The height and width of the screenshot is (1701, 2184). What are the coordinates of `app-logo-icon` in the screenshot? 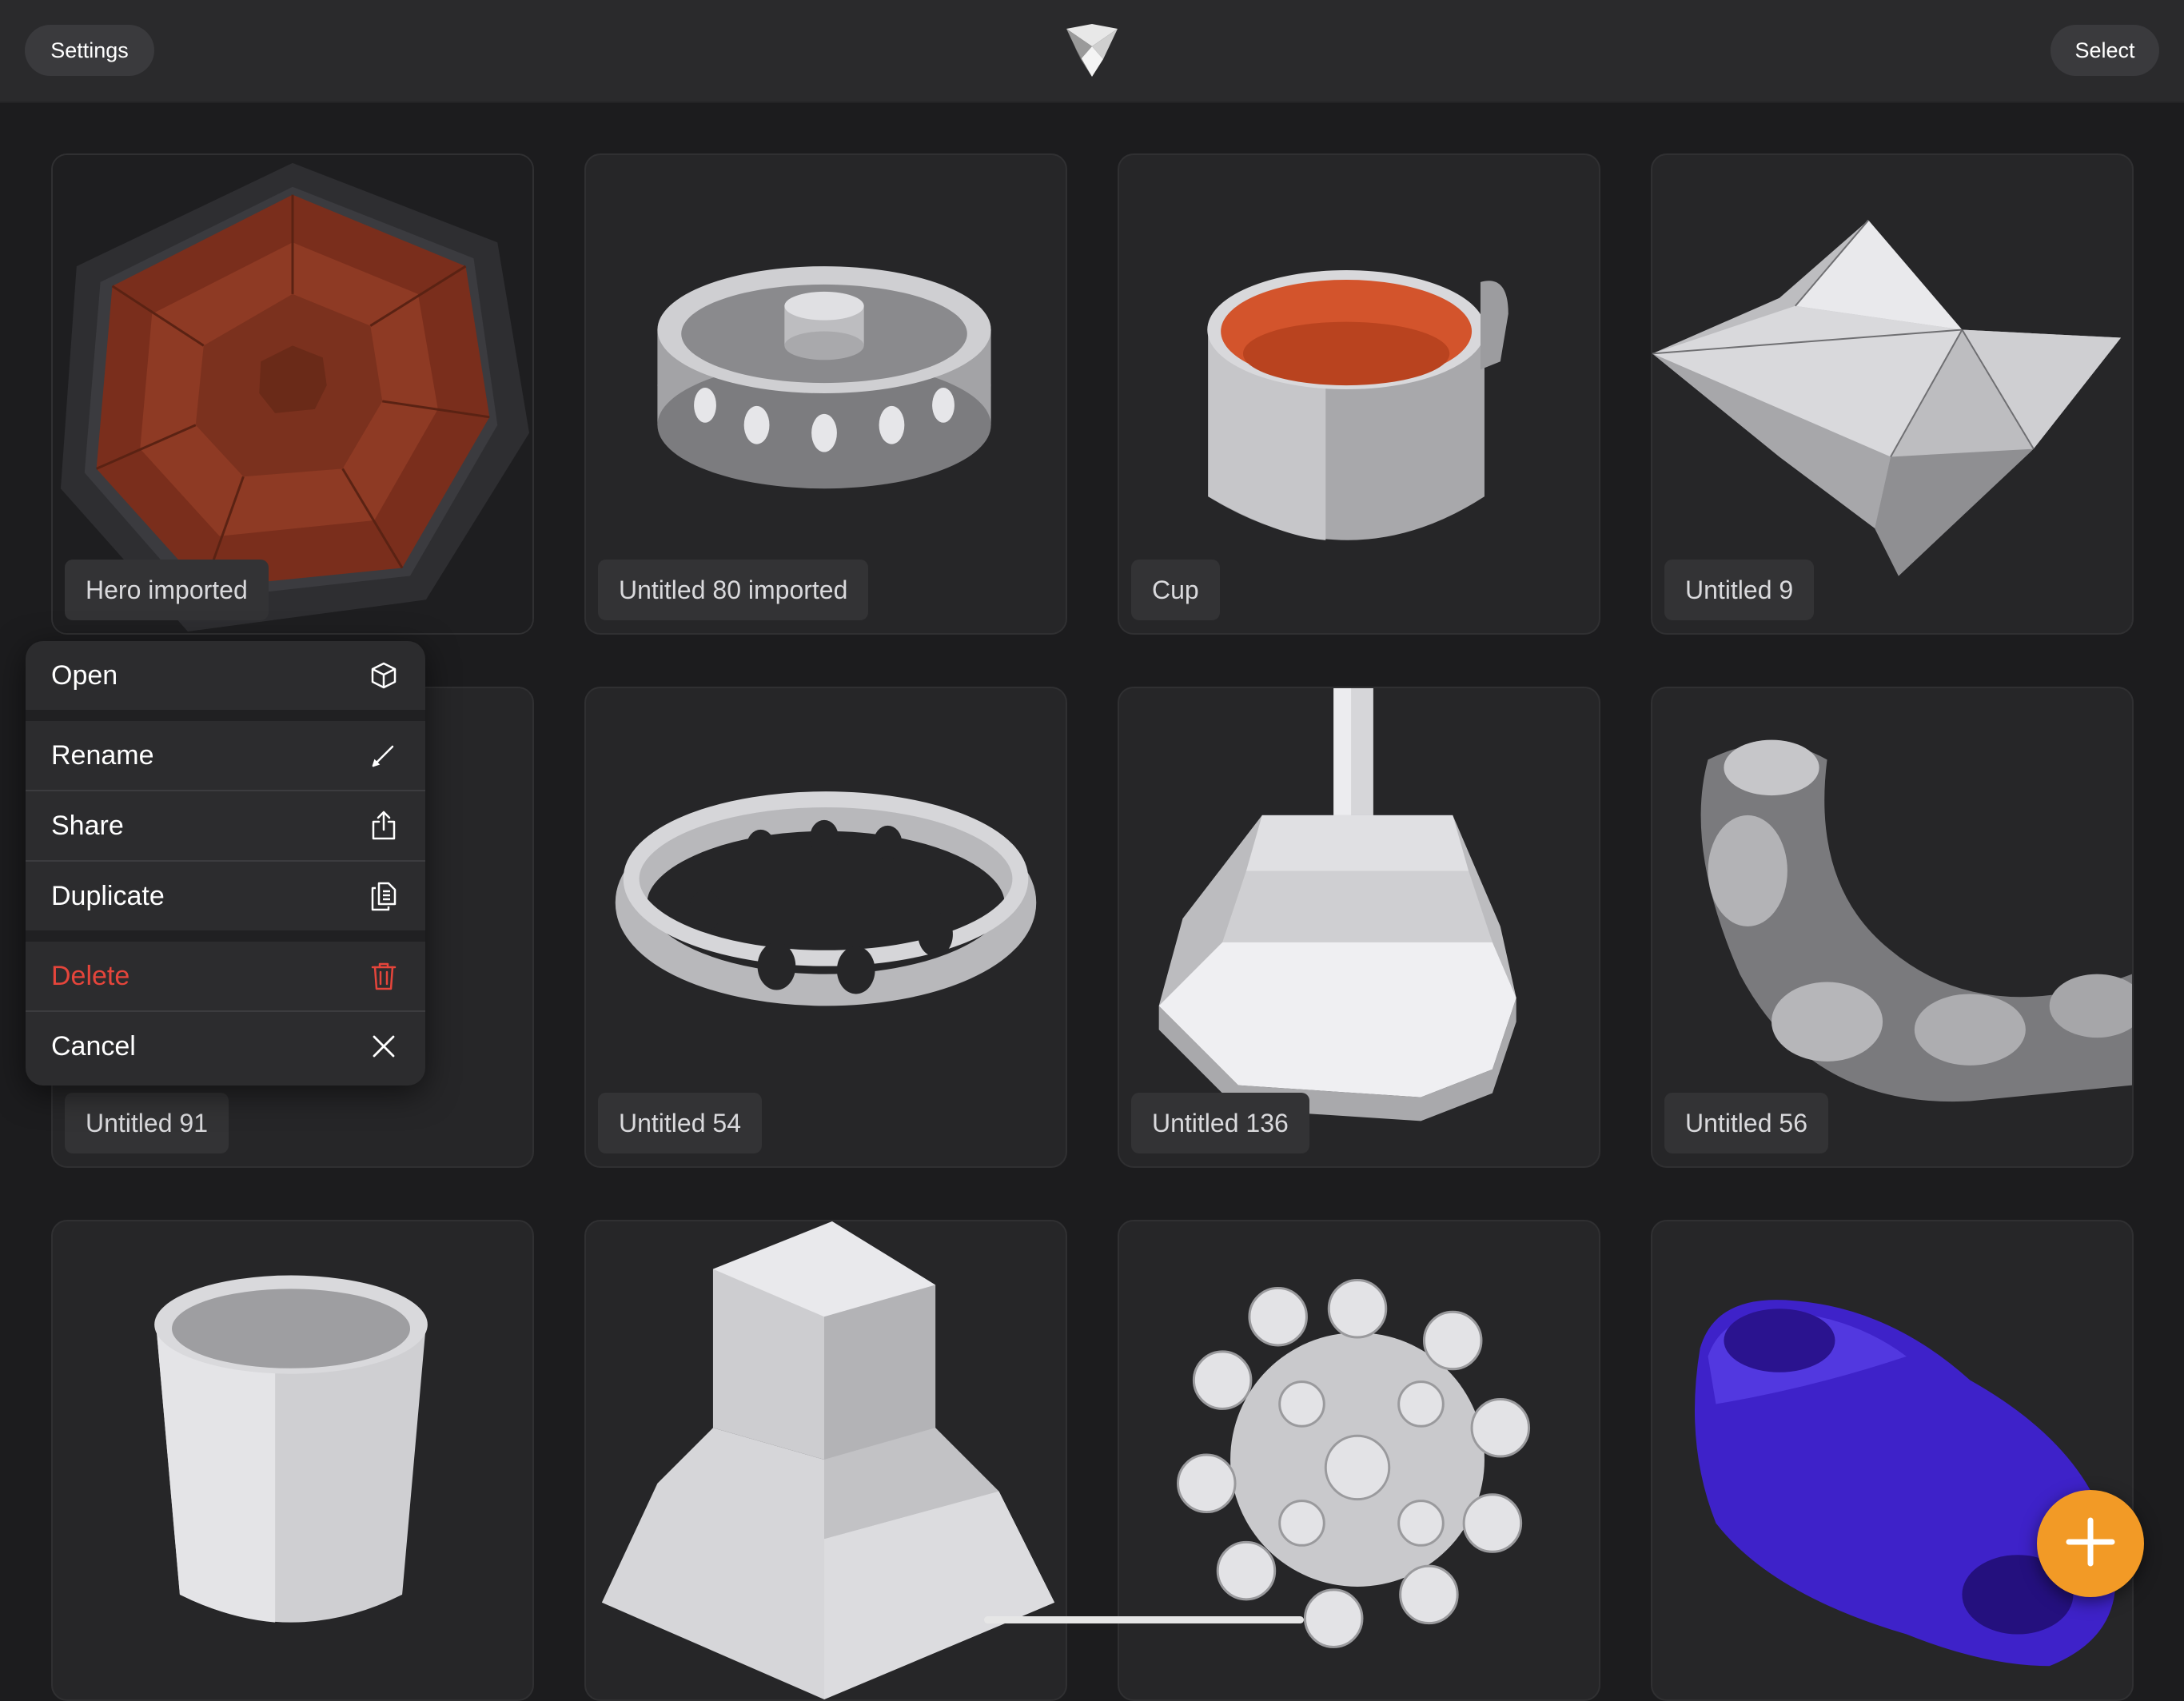 It's located at (1092, 50).